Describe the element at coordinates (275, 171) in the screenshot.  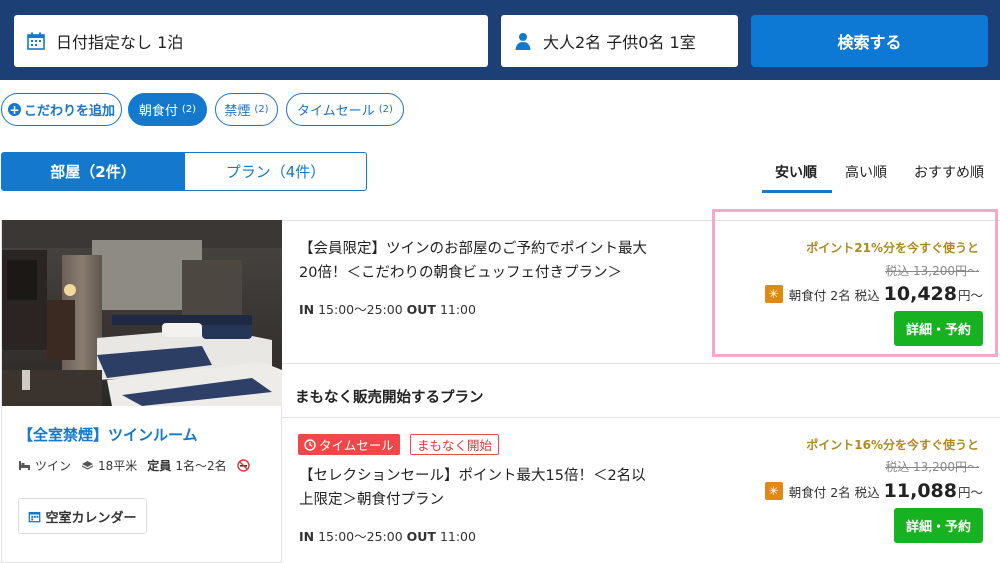
I see `tab-plans: プラン（4件）` at that location.